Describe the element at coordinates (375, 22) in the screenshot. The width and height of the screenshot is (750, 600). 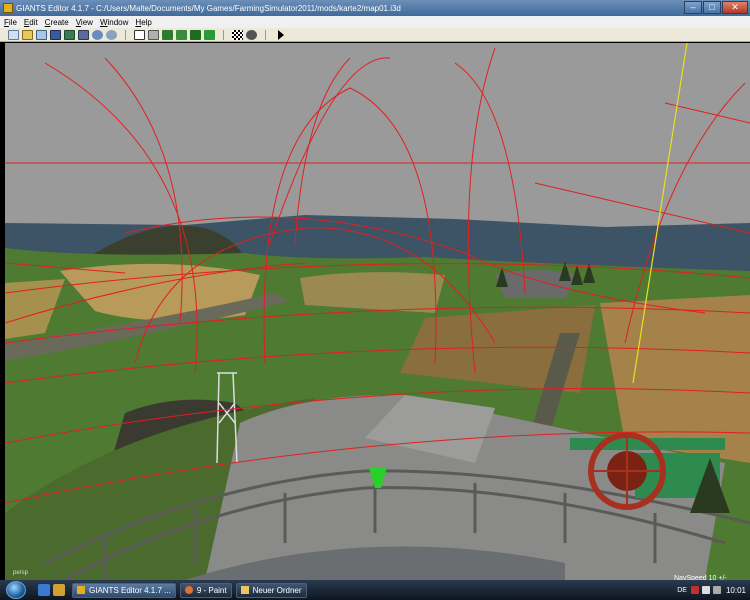
I see `menu-bar: File Edit Create View Window Help` at that location.